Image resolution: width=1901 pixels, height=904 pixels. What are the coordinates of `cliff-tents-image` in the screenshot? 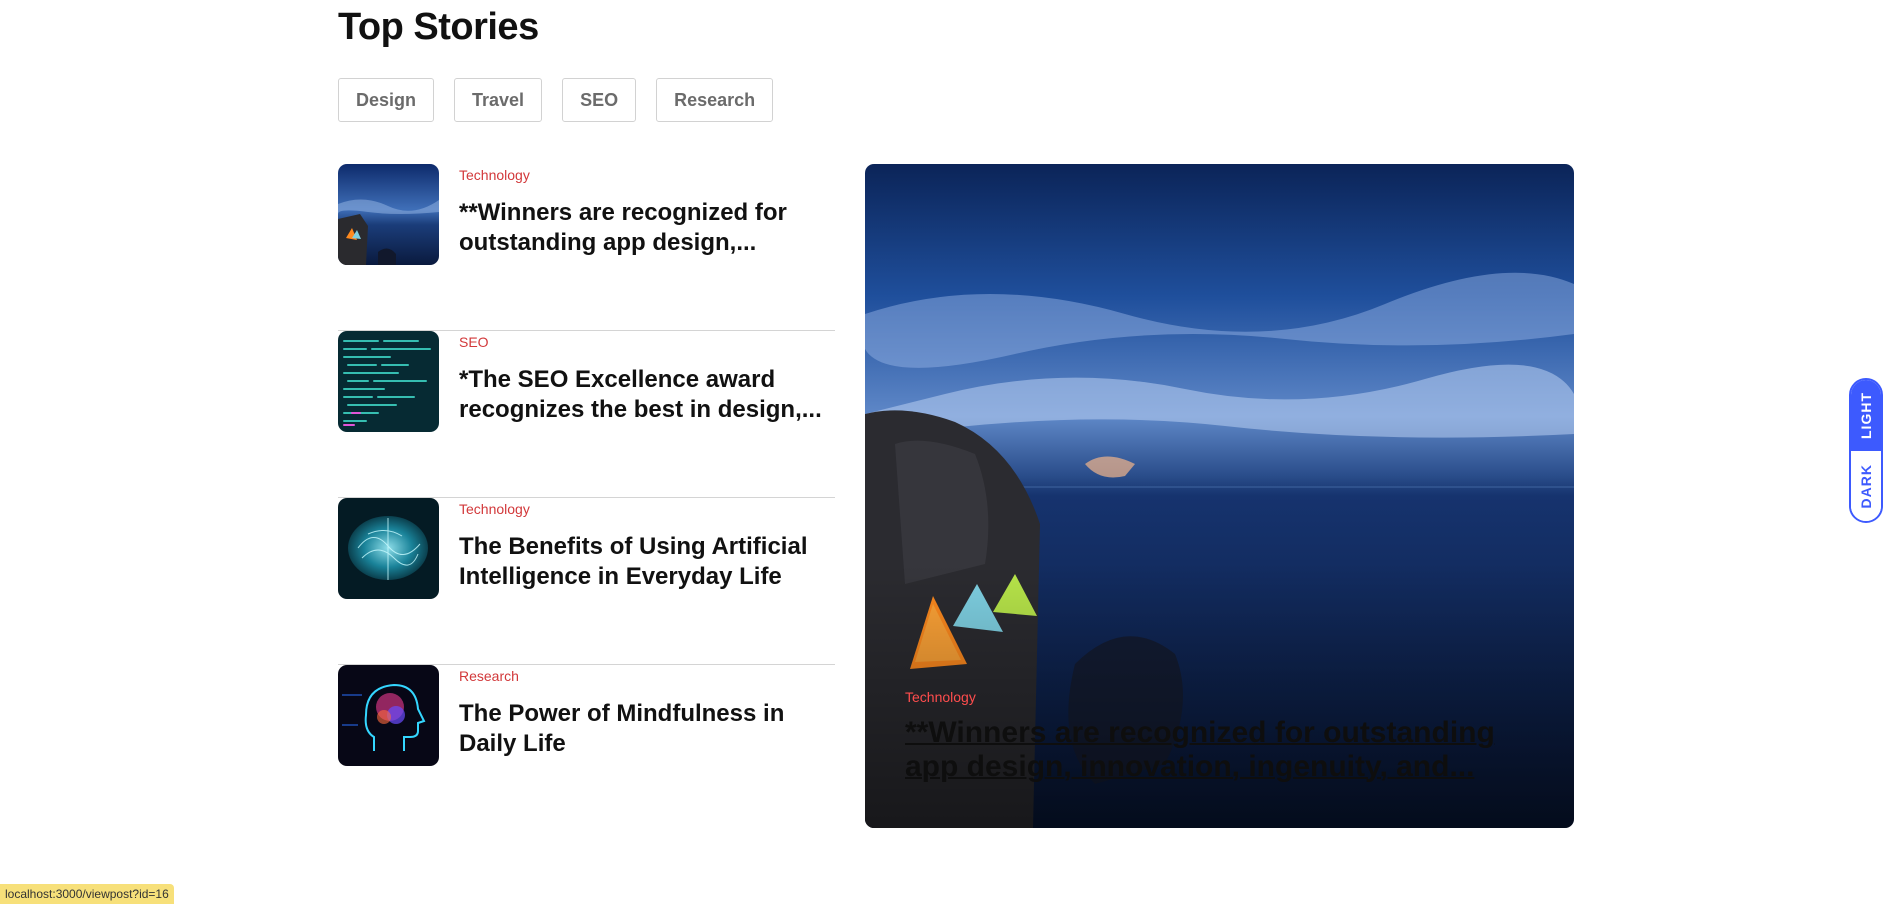 It's located at (388, 214).